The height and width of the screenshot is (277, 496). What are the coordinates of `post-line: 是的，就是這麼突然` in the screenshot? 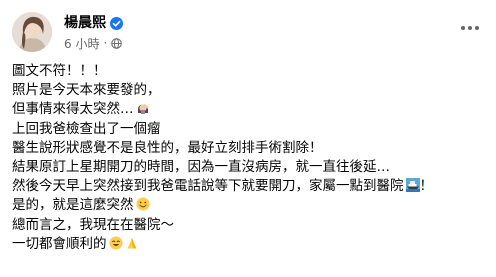 It's located at (250, 205).